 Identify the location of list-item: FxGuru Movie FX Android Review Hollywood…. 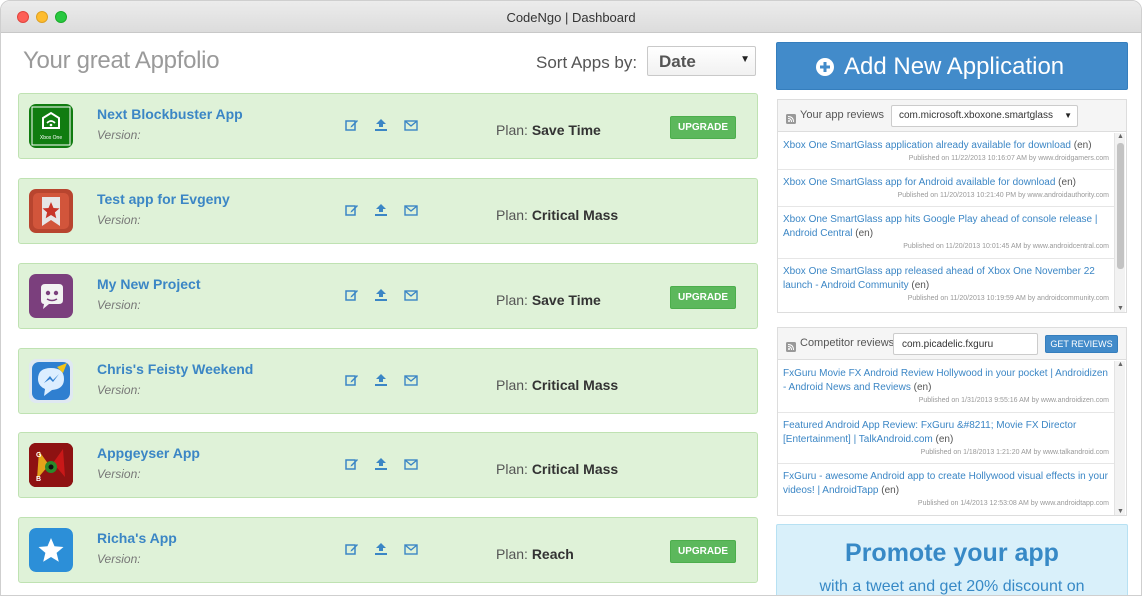
(946, 387).